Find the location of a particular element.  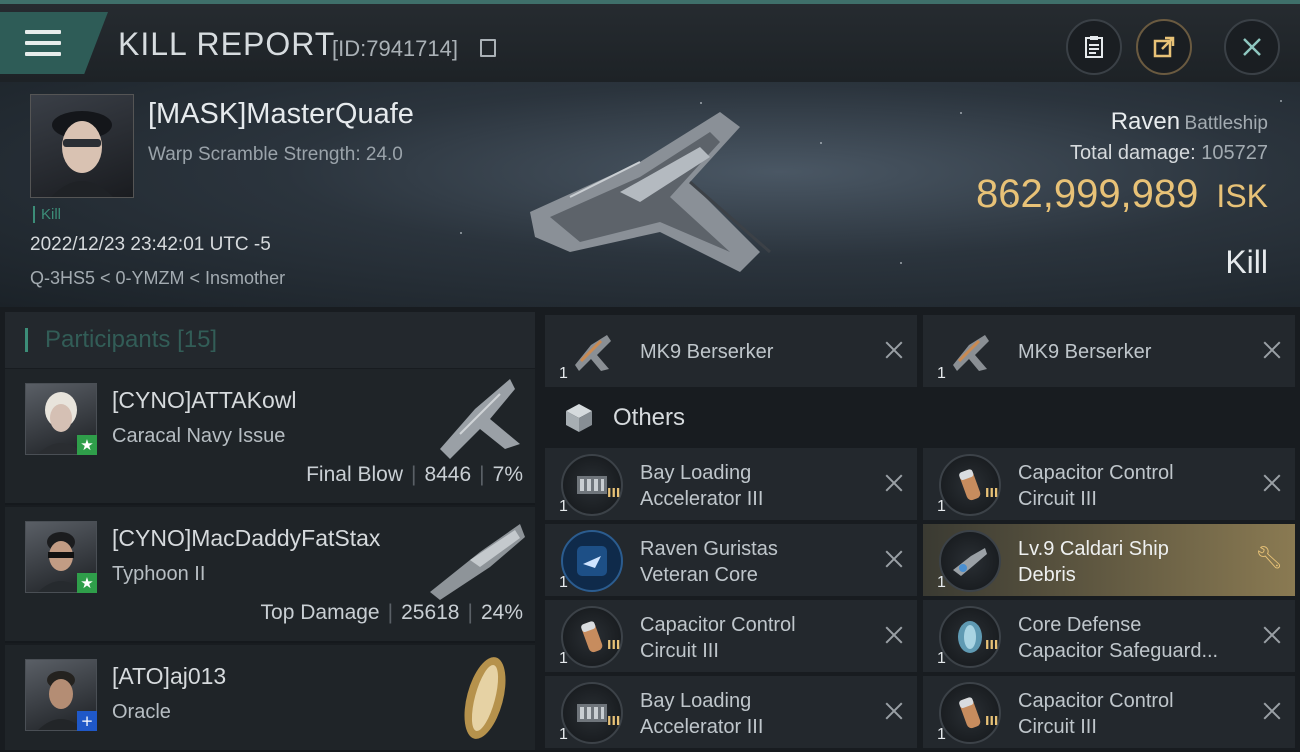

total-damage-label: Total damage: is located at coordinates (1133, 153).